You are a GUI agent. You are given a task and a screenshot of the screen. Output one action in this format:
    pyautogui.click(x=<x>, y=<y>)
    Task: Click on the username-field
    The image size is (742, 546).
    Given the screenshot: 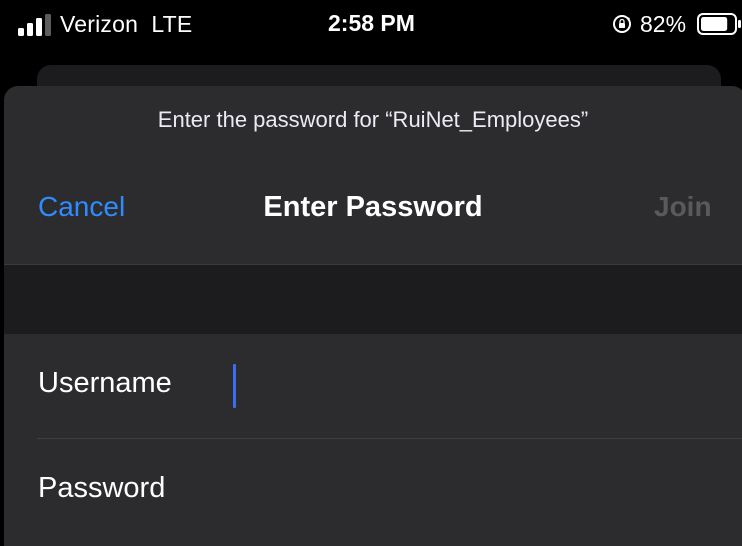 What is the action you would take?
    pyautogui.click(x=478, y=385)
    